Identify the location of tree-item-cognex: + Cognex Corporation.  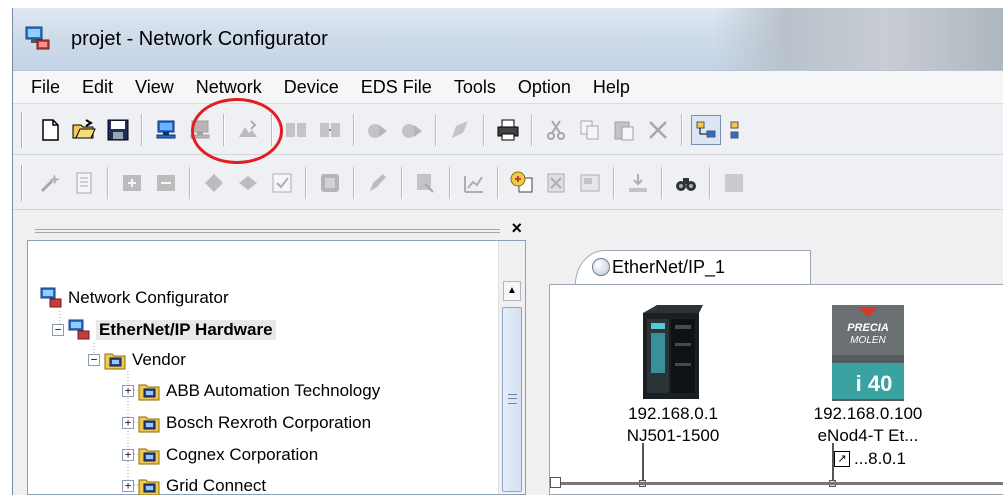
(220, 455).